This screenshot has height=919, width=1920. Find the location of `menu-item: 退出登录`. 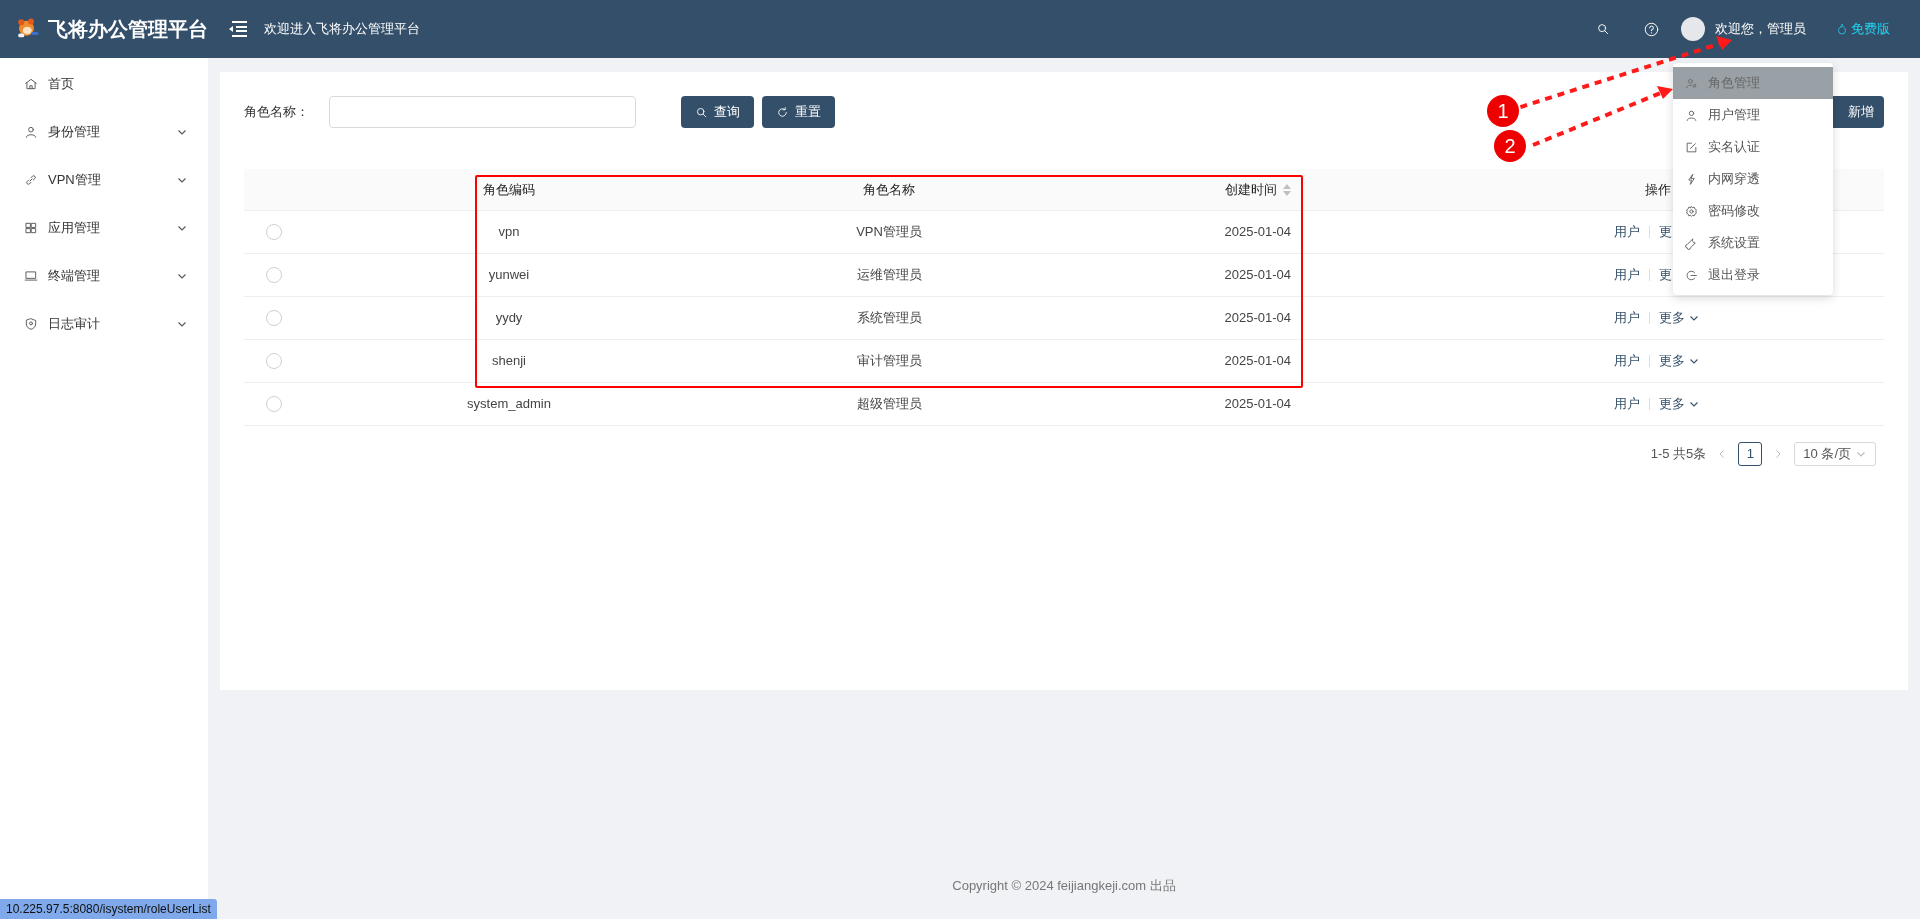

menu-item: 退出登录 is located at coordinates (1753, 275).